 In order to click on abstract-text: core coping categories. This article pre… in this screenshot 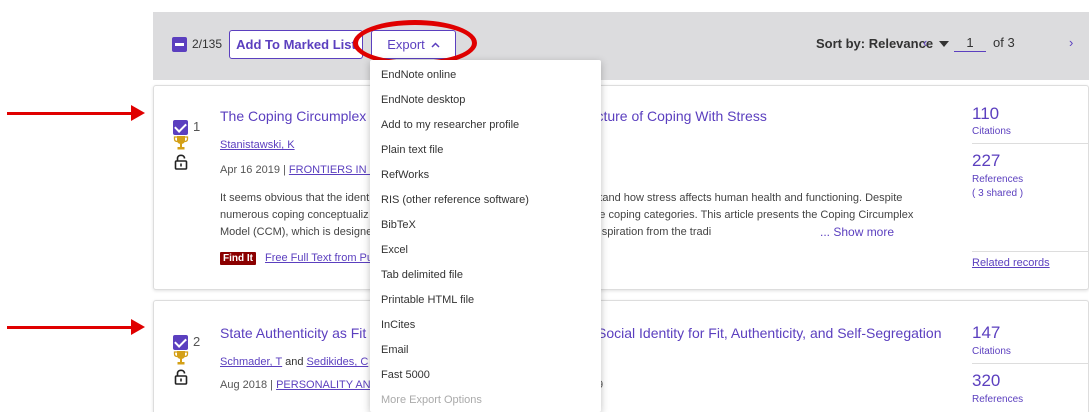, I will do `click(749, 215)`.